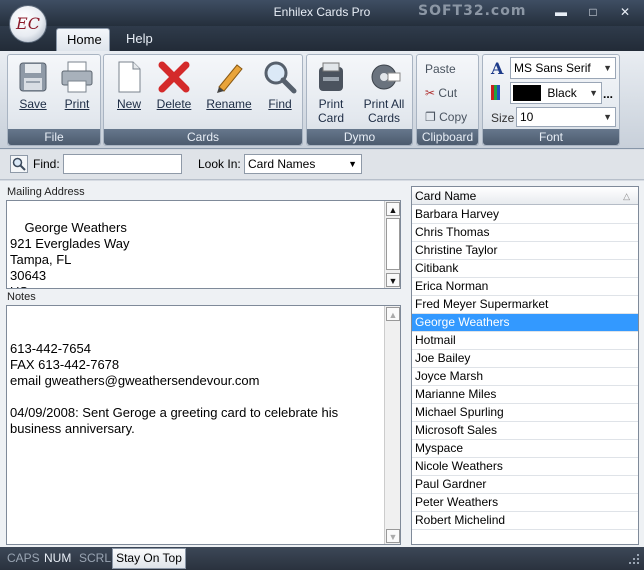 The height and width of the screenshot is (570, 644). Describe the element at coordinates (58, 558) in the screenshot. I see `num-lock-indicator: NUM` at that location.